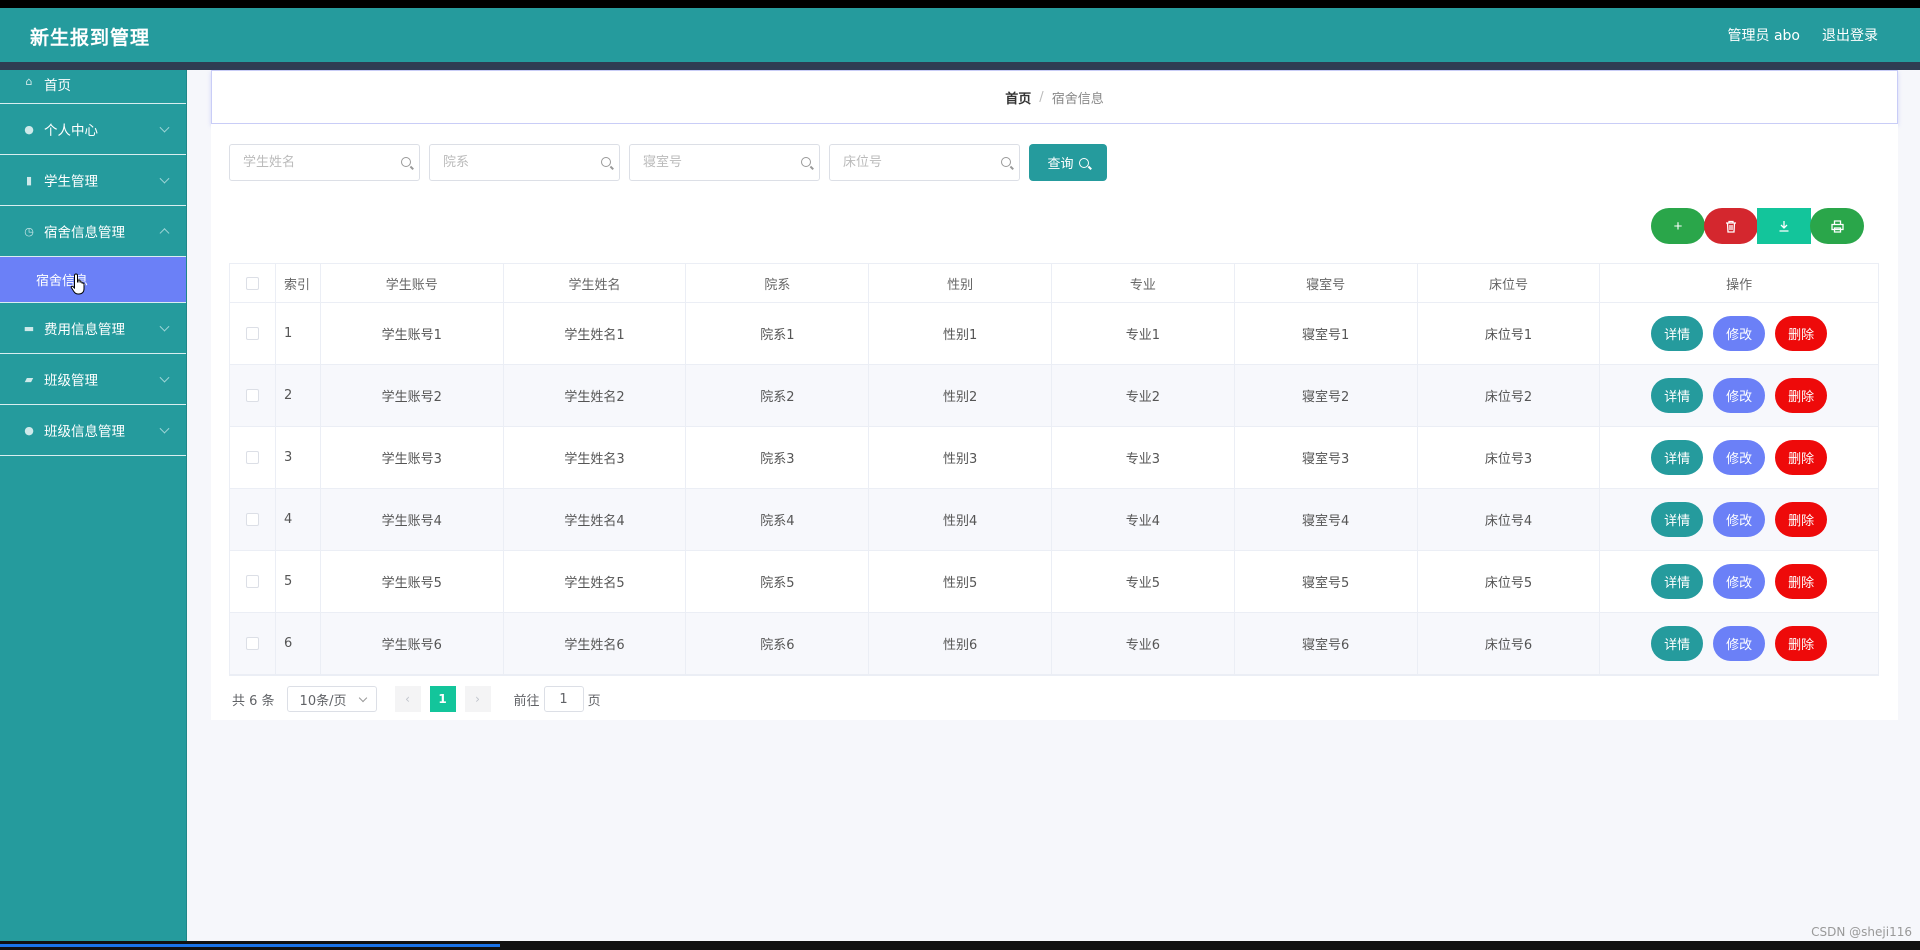  I want to click on cell-account: 学生账号6, so click(412, 643).